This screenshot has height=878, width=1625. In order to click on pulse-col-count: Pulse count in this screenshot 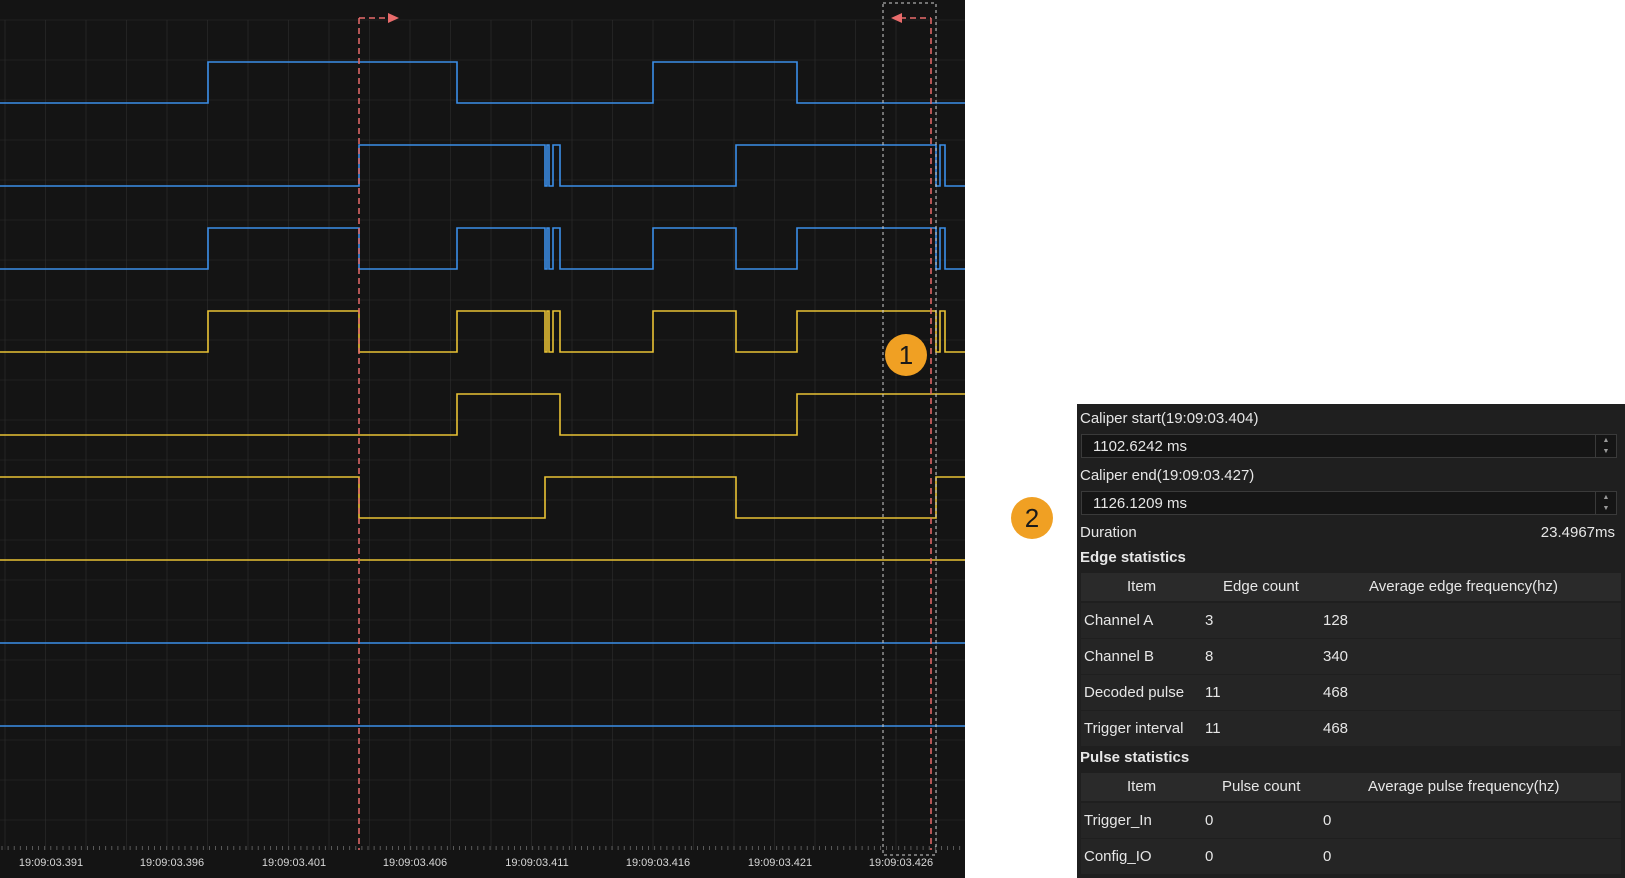, I will do `click(1261, 786)`.